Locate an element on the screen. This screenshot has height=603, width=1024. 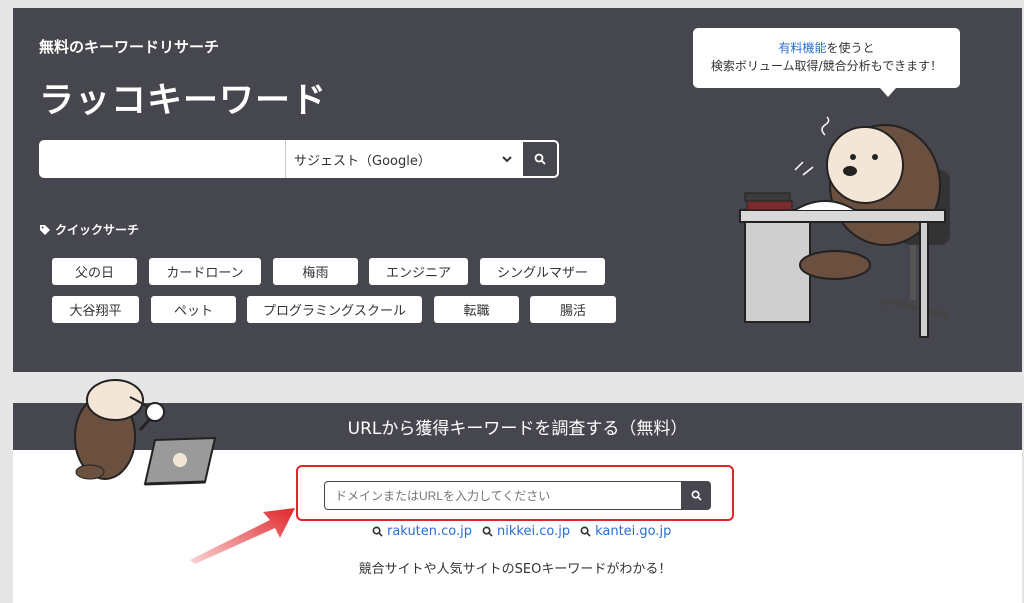
quick-search-item: プログラミングスクール is located at coordinates (334, 309).